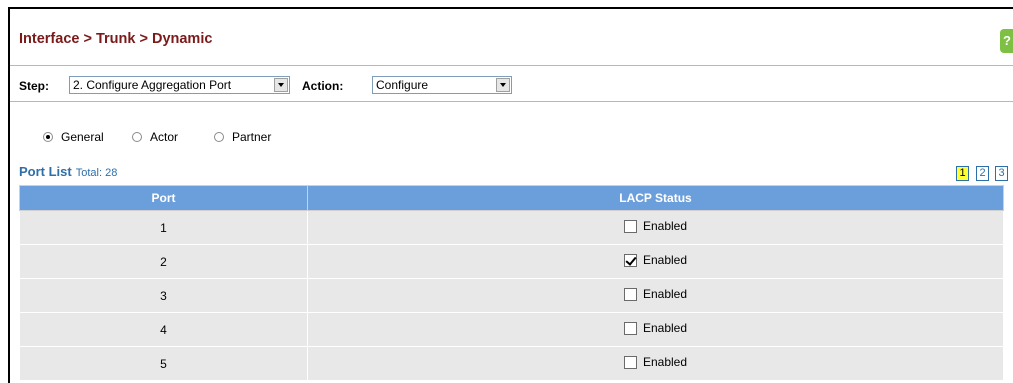  Describe the element at coordinates (34, 86) in the screenshot. I see `step-label: Step:` at that location.